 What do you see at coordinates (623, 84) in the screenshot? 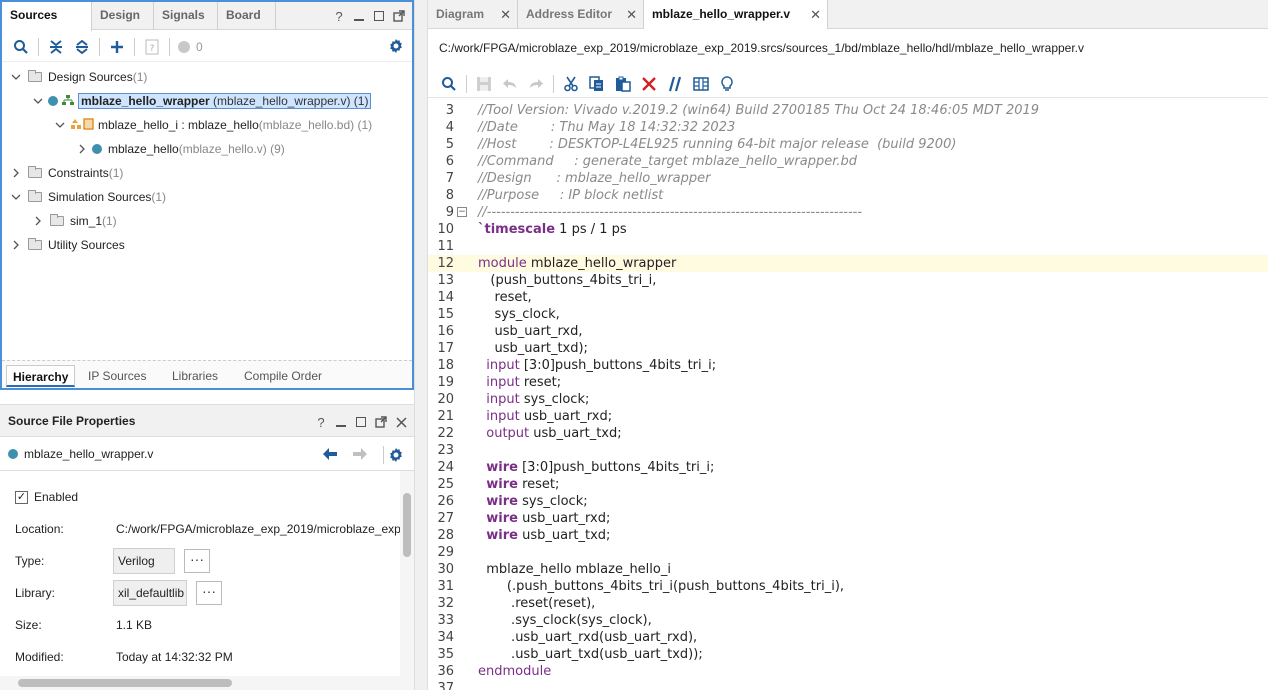
I see `paste-icon` at bounding box center [623, 84].